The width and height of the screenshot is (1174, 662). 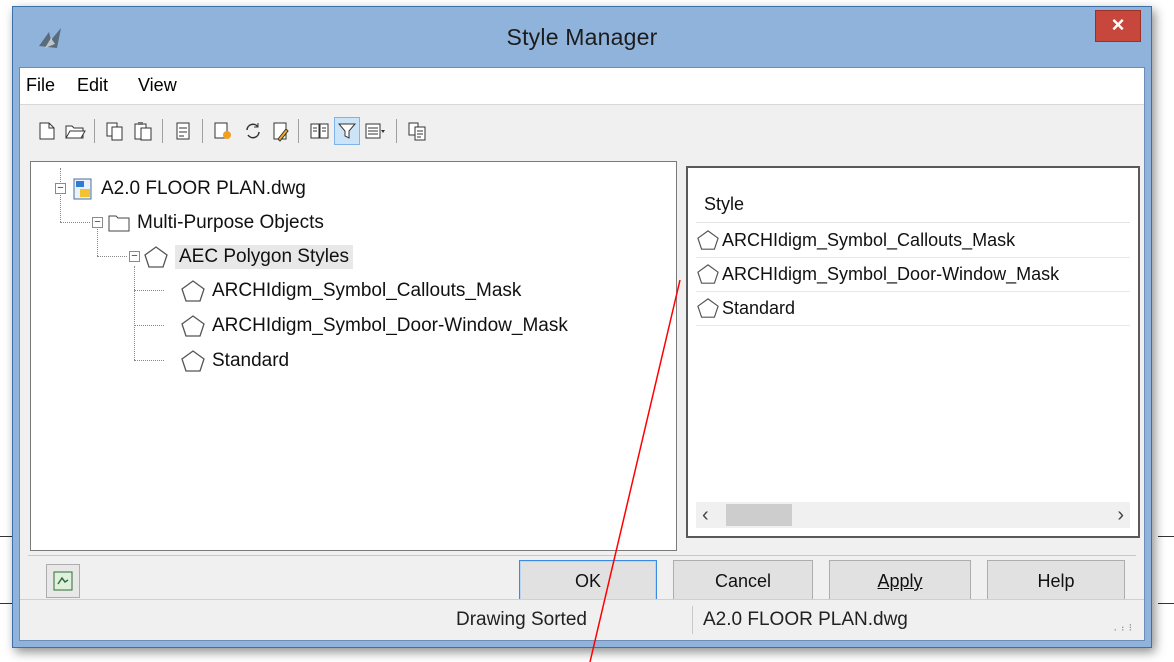 What do you see at coordinates (157, 85) in the screenshot?
I see `menu-view: View` at bounding box center [157, 85].